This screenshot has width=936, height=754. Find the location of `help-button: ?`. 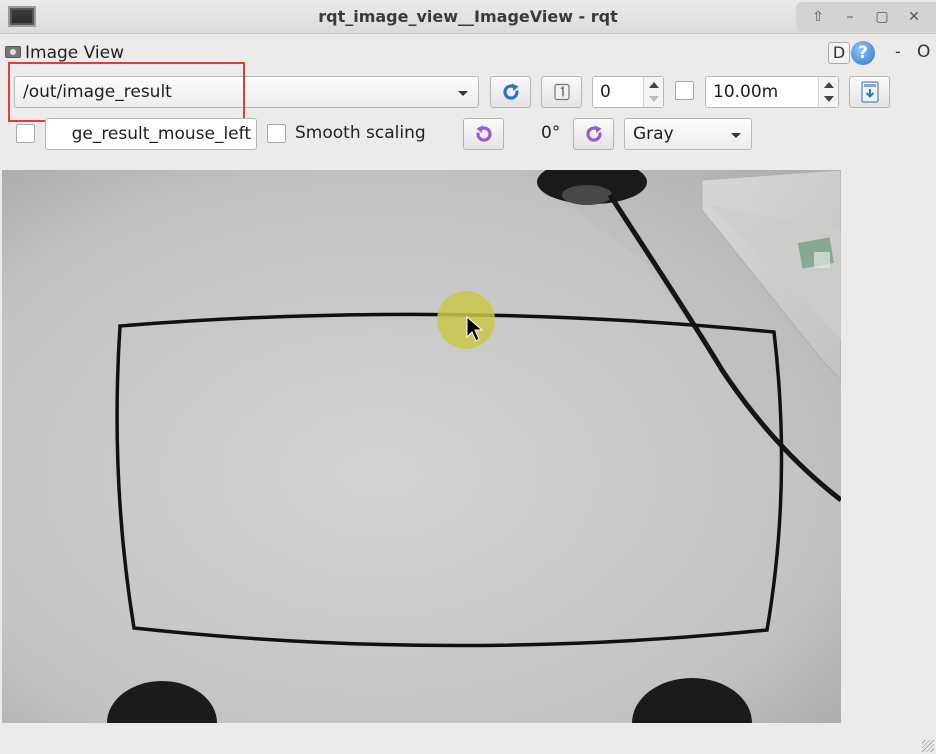

help-button: ? is located at coordinates (863, 53).